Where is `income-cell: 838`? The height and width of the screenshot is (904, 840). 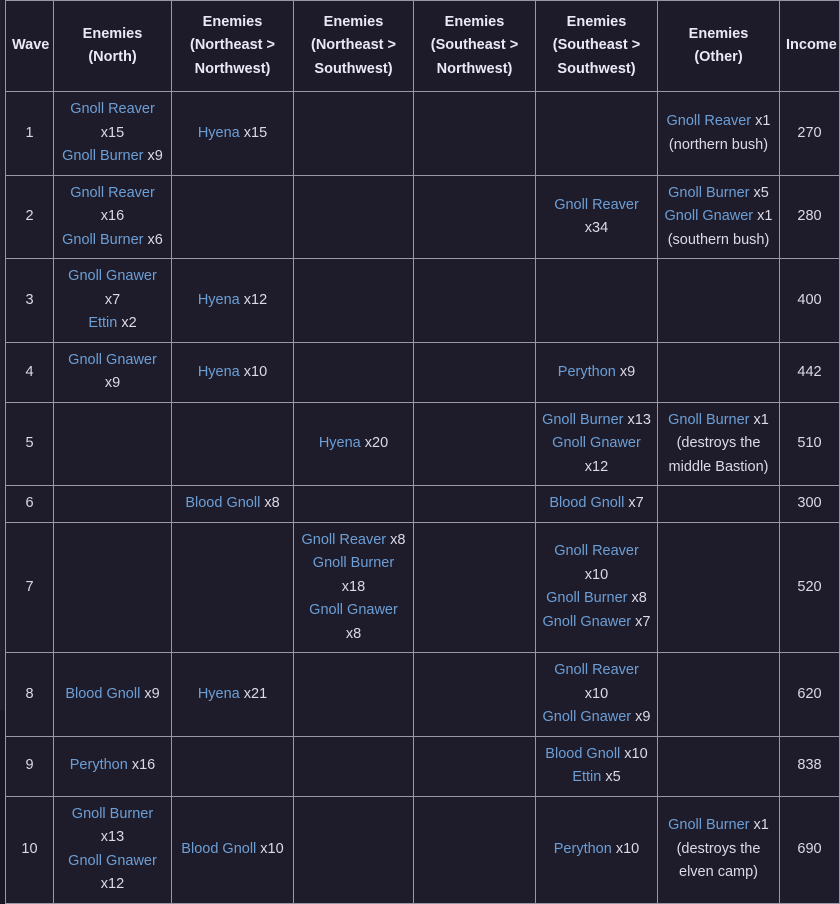
income-cell: 838 is located at coordinates (809, 766).